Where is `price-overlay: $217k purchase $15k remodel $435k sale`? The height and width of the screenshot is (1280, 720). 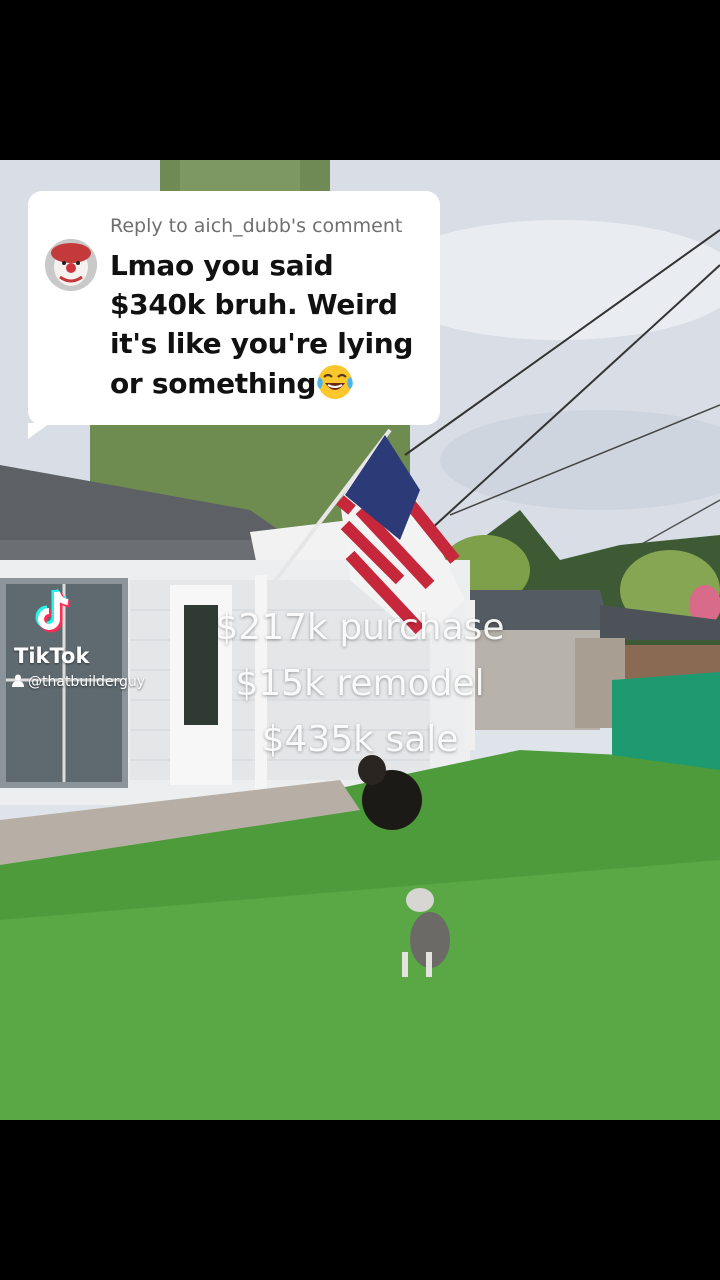 price-overlay: $217k purchase $15k remodel $435k sale is located at coordinates (360, 684).